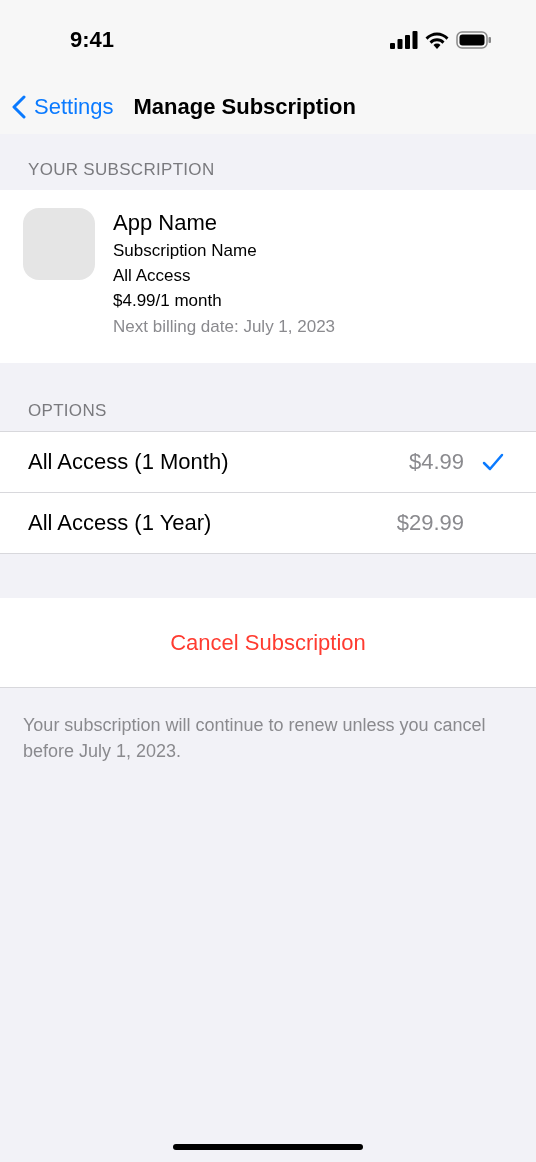 The height and width of the screenshot is (1162, 536). Describe the element at coordinates (121, 170) in the screenshot. I see `section-header: YOUR SUBSCRIPTION` at that location.